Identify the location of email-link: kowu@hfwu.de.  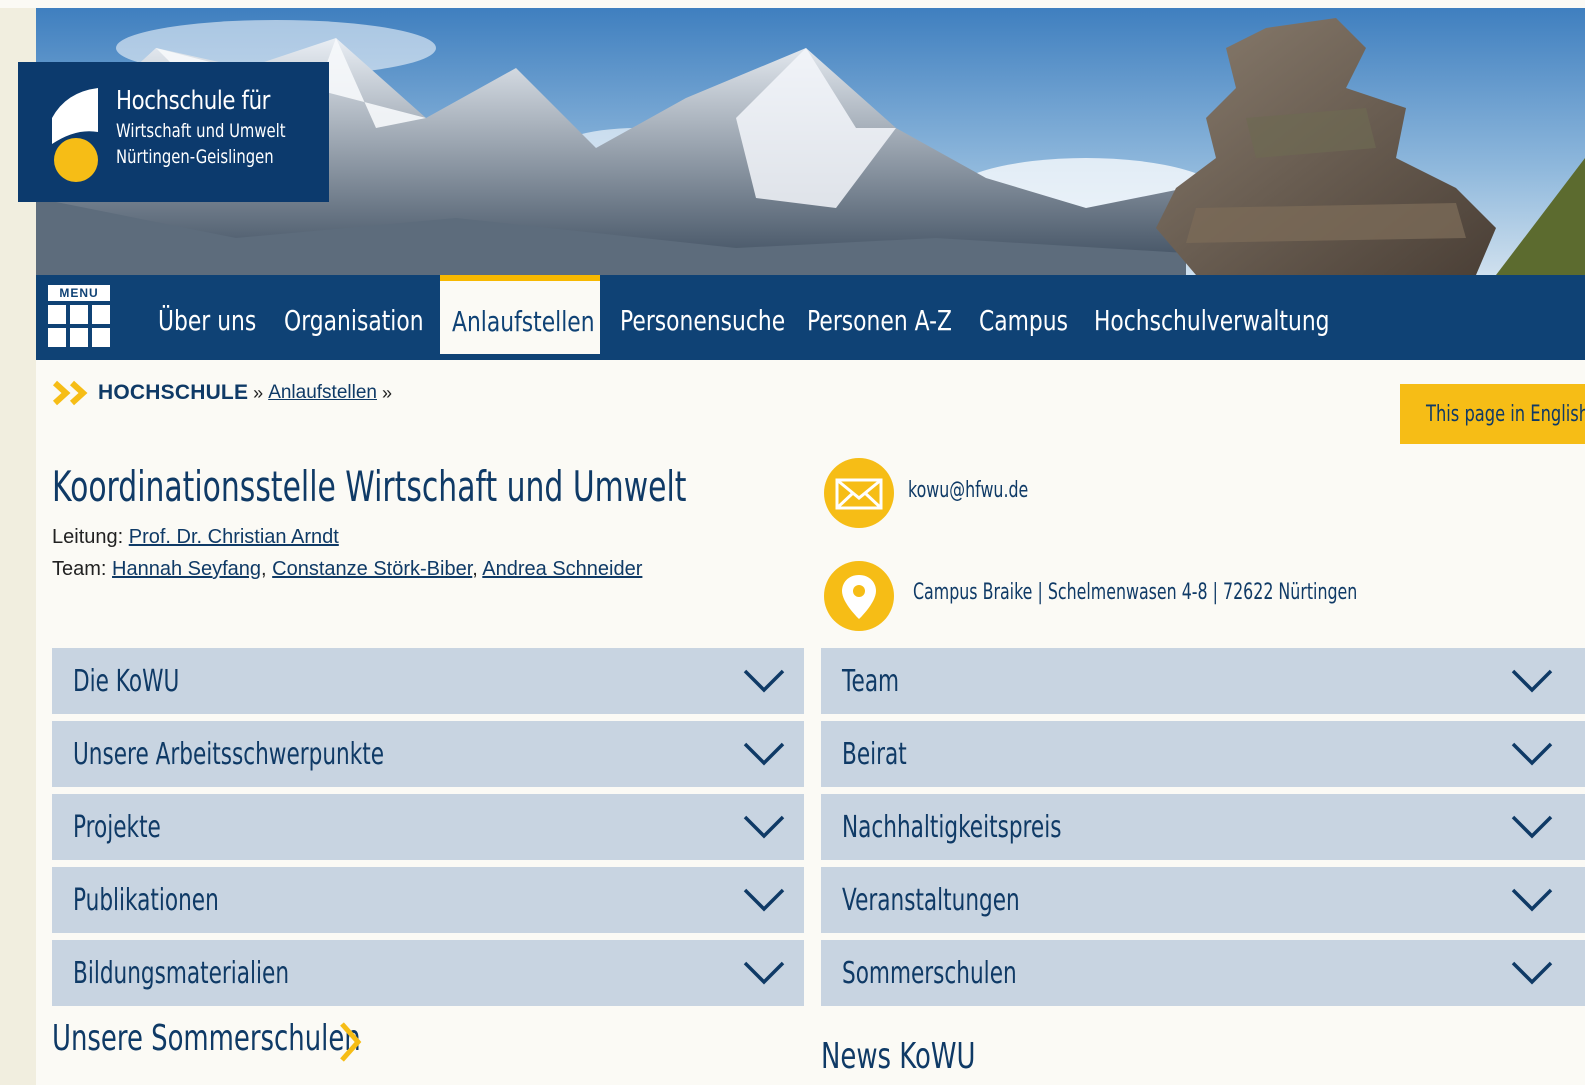
(991, 490).